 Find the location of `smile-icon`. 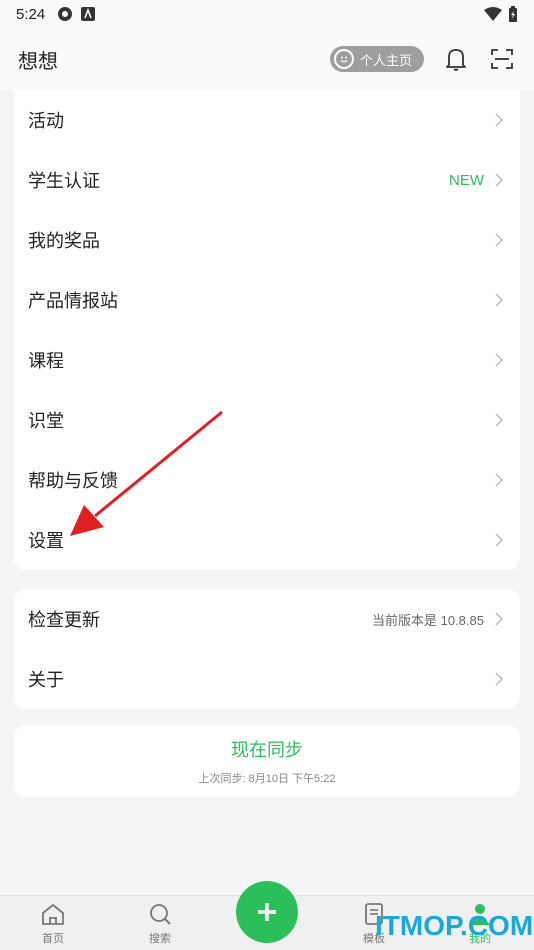

smile-icon is located at coordinates (343, 59).